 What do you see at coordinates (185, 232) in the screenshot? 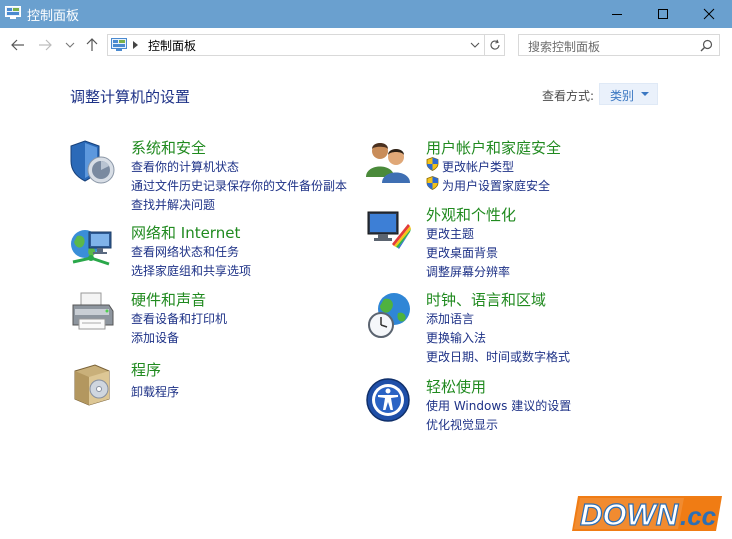
I see `category-title-network: 网络和 Internet` at bounding box center [185, 232].